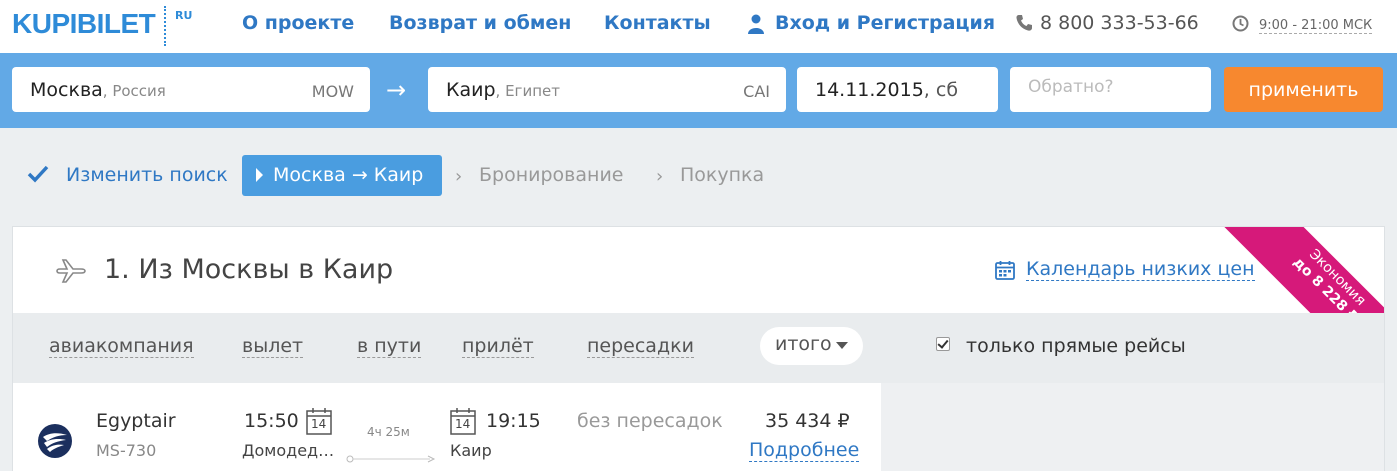 This screenshot has width=1397, height=471. What do you see at coordinates (136, 421) in the screenshot?
I see `airline-name: Egyptair` at bounding box center [136, 421].